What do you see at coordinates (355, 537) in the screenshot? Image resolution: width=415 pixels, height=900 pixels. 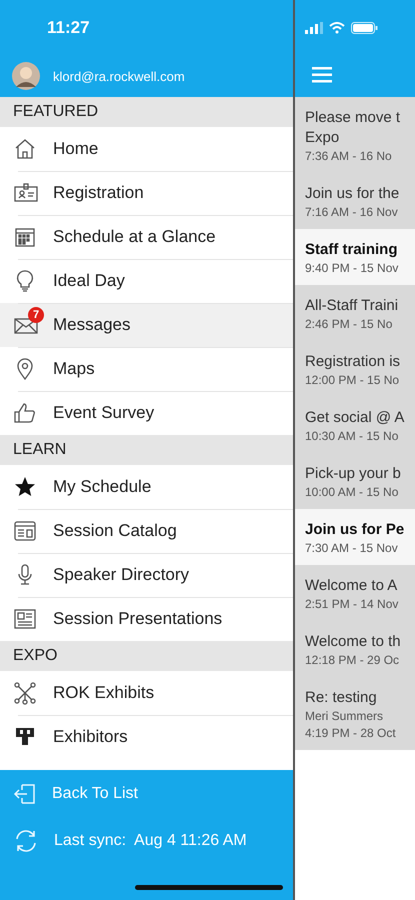 I see `message-row: Join us for Pe 7:30 AM - 15 Nov` at bounding box center [355, 537].